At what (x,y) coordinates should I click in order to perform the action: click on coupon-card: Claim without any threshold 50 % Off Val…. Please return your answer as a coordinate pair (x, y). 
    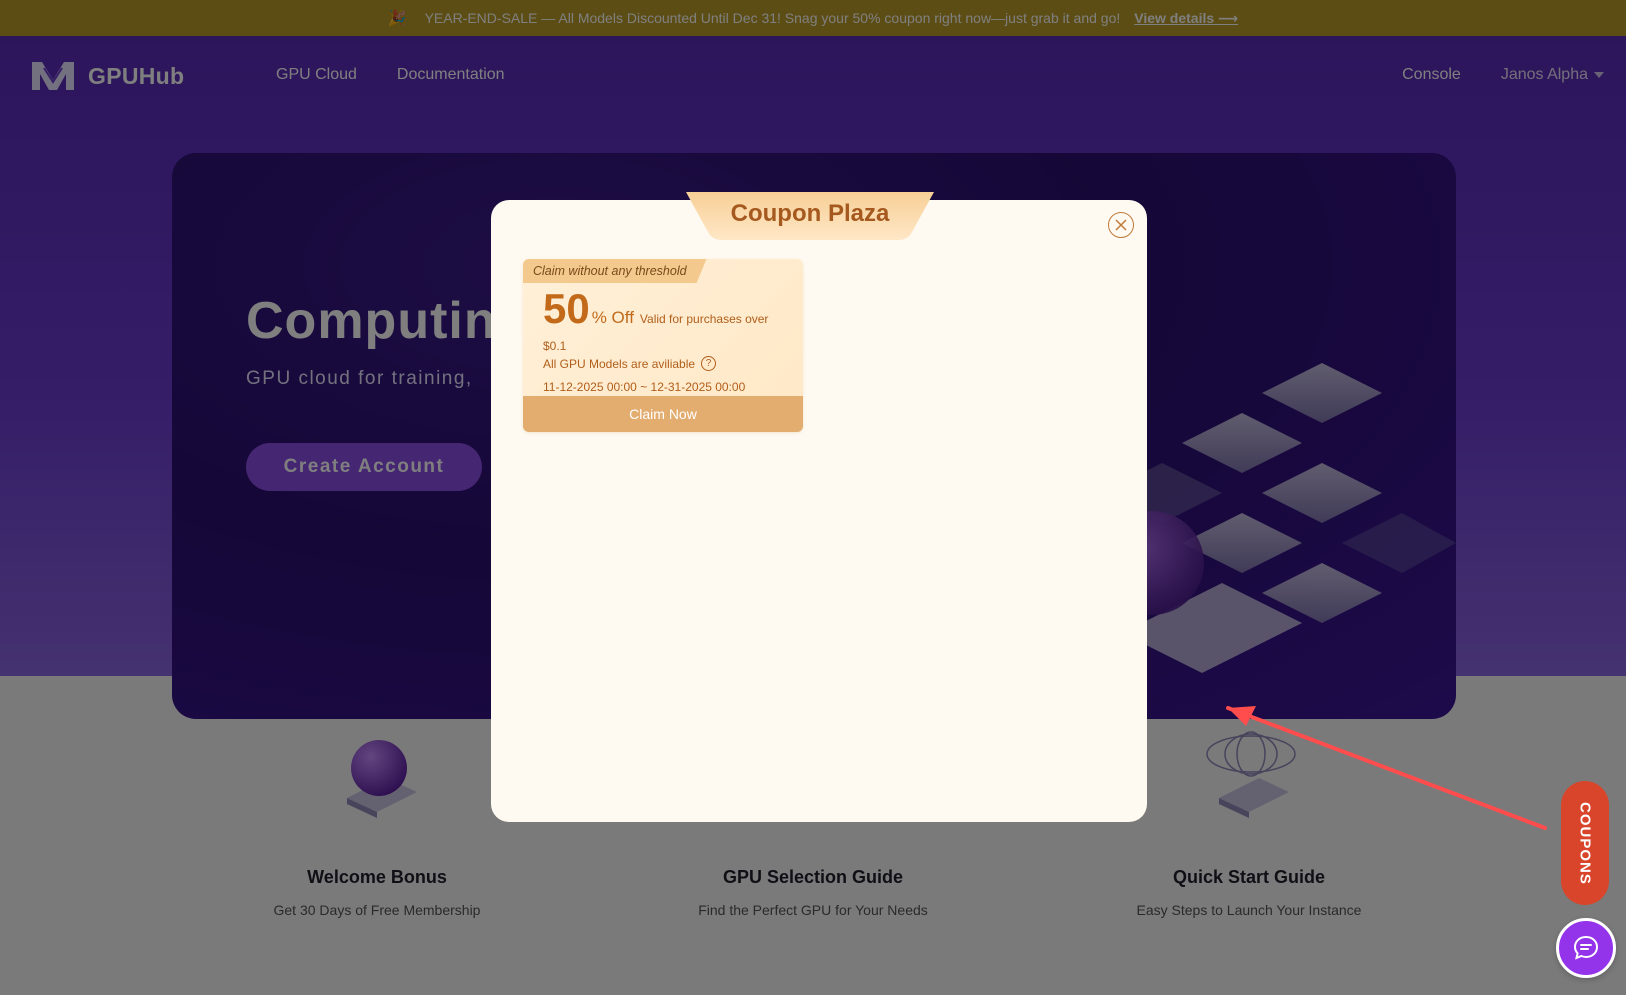
    Looking at the image, I should click on (663, 345).